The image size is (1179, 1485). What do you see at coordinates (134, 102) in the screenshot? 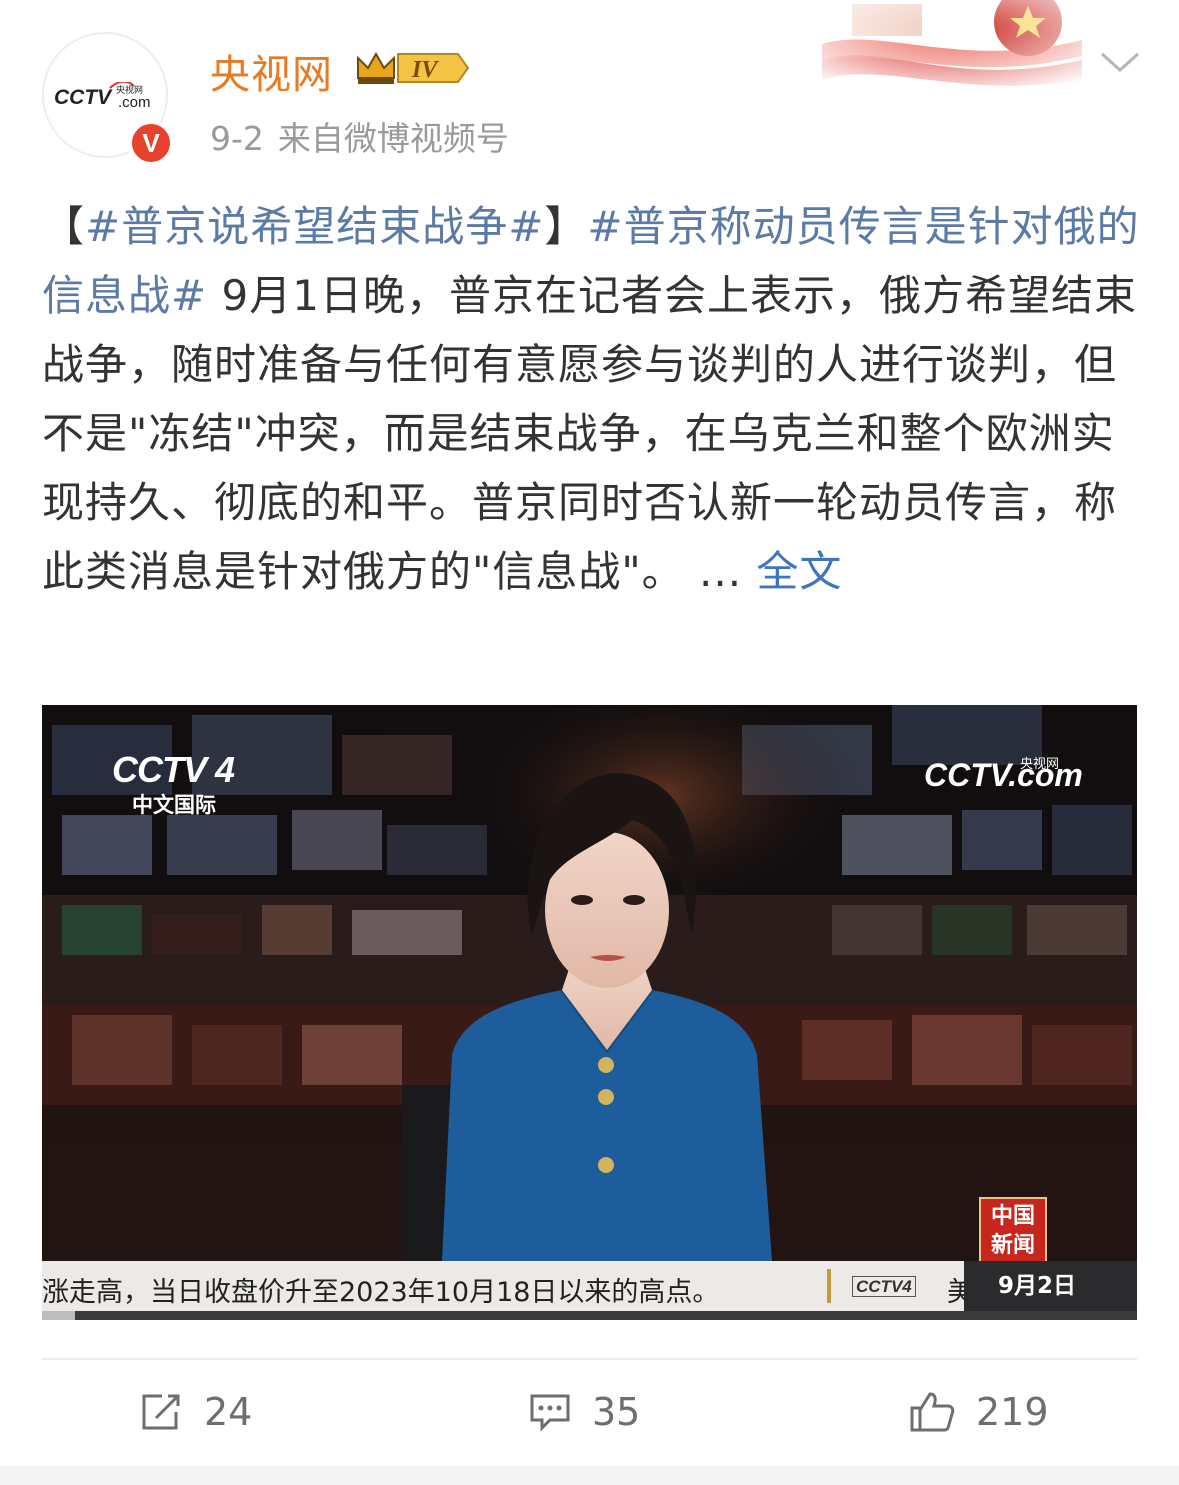
I see `svg-text: .com` at bounding box center [134, 102].